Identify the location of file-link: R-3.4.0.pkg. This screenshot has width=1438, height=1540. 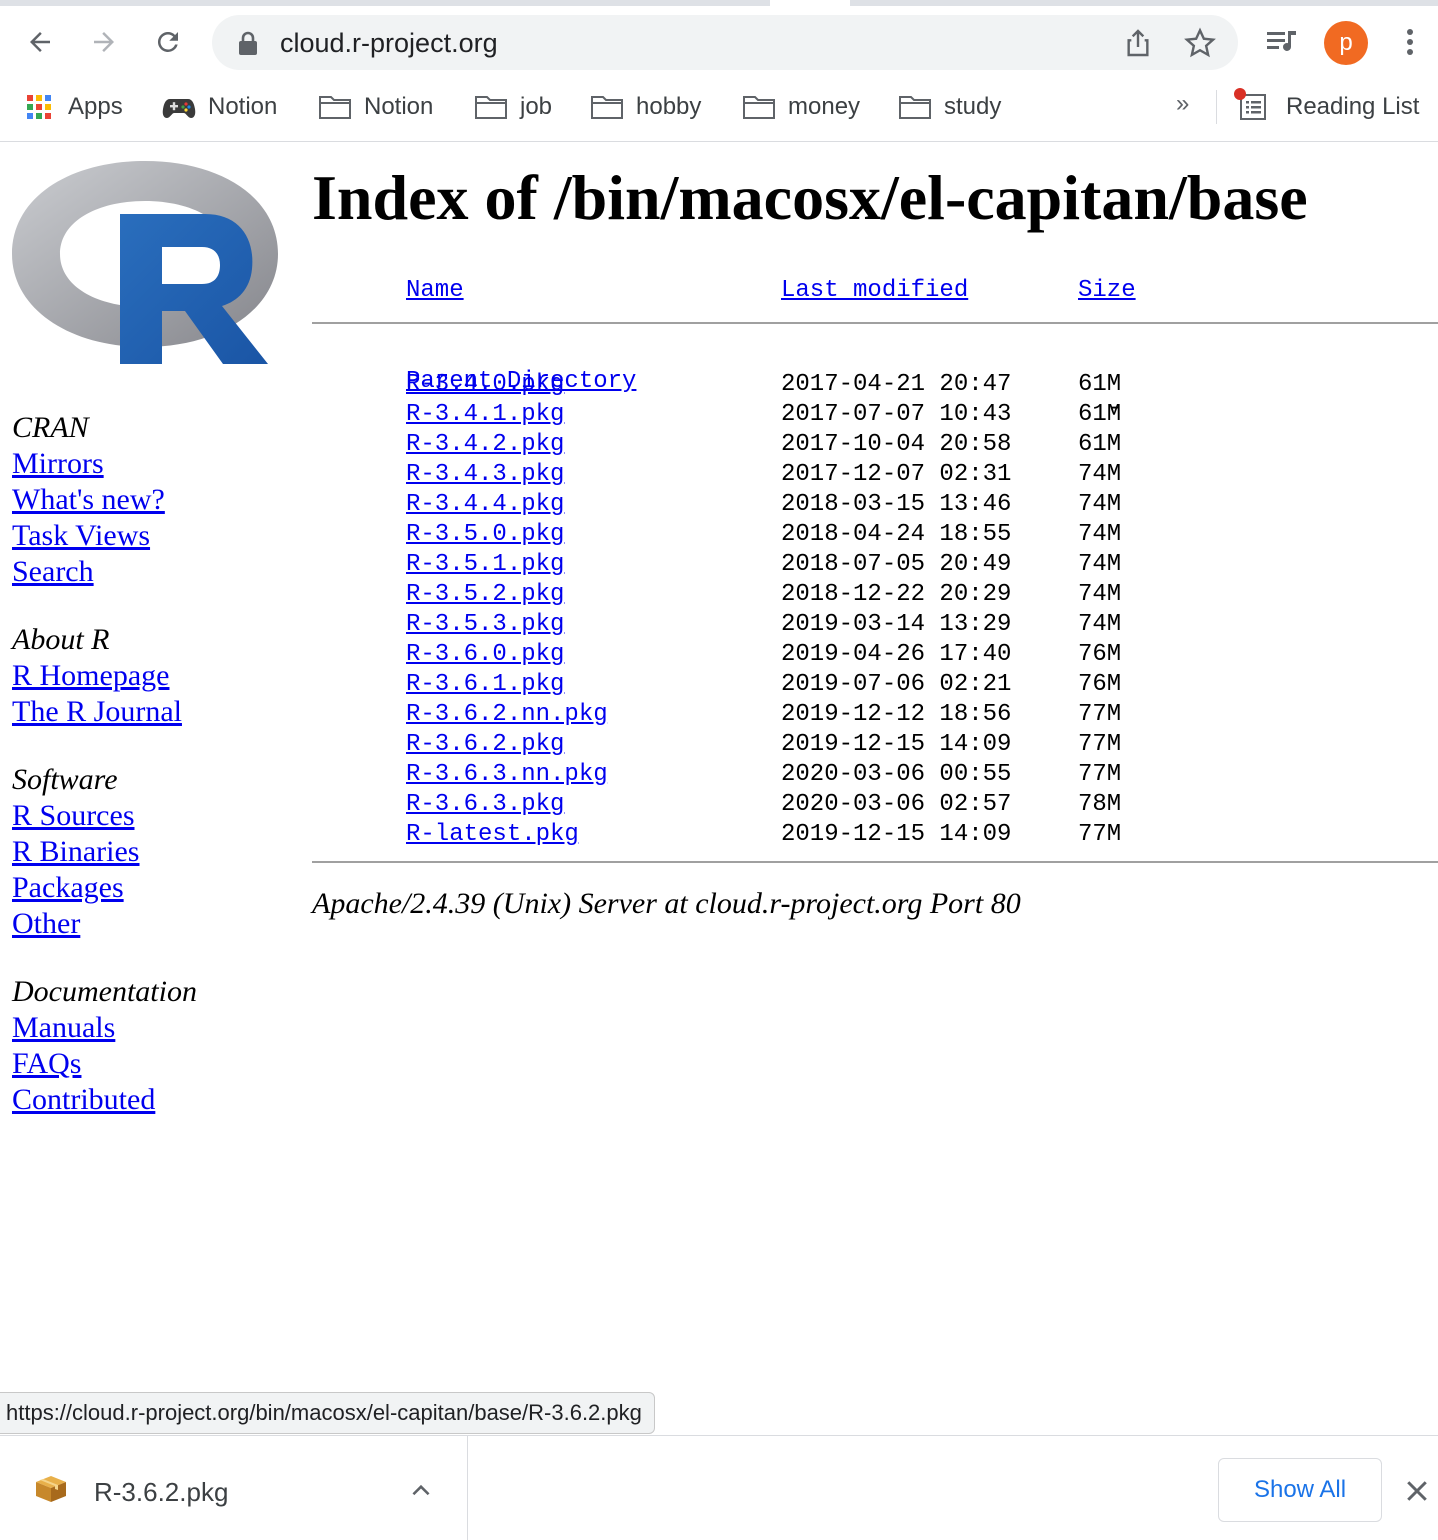
(485, 384).